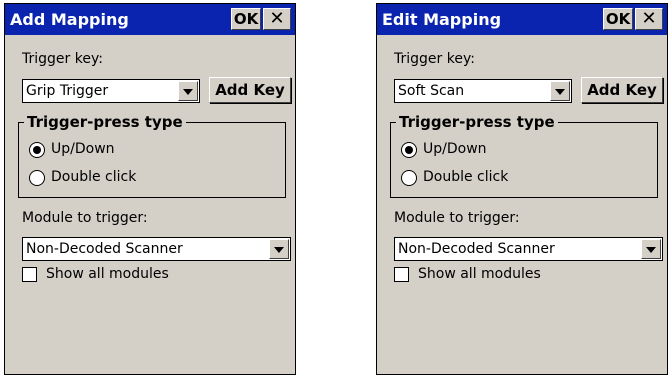  What do you see at coordinates (67, 91) in the screenshot?
I see `trigger-key-value: Grip Trigger` at bounding box center [67, 91].